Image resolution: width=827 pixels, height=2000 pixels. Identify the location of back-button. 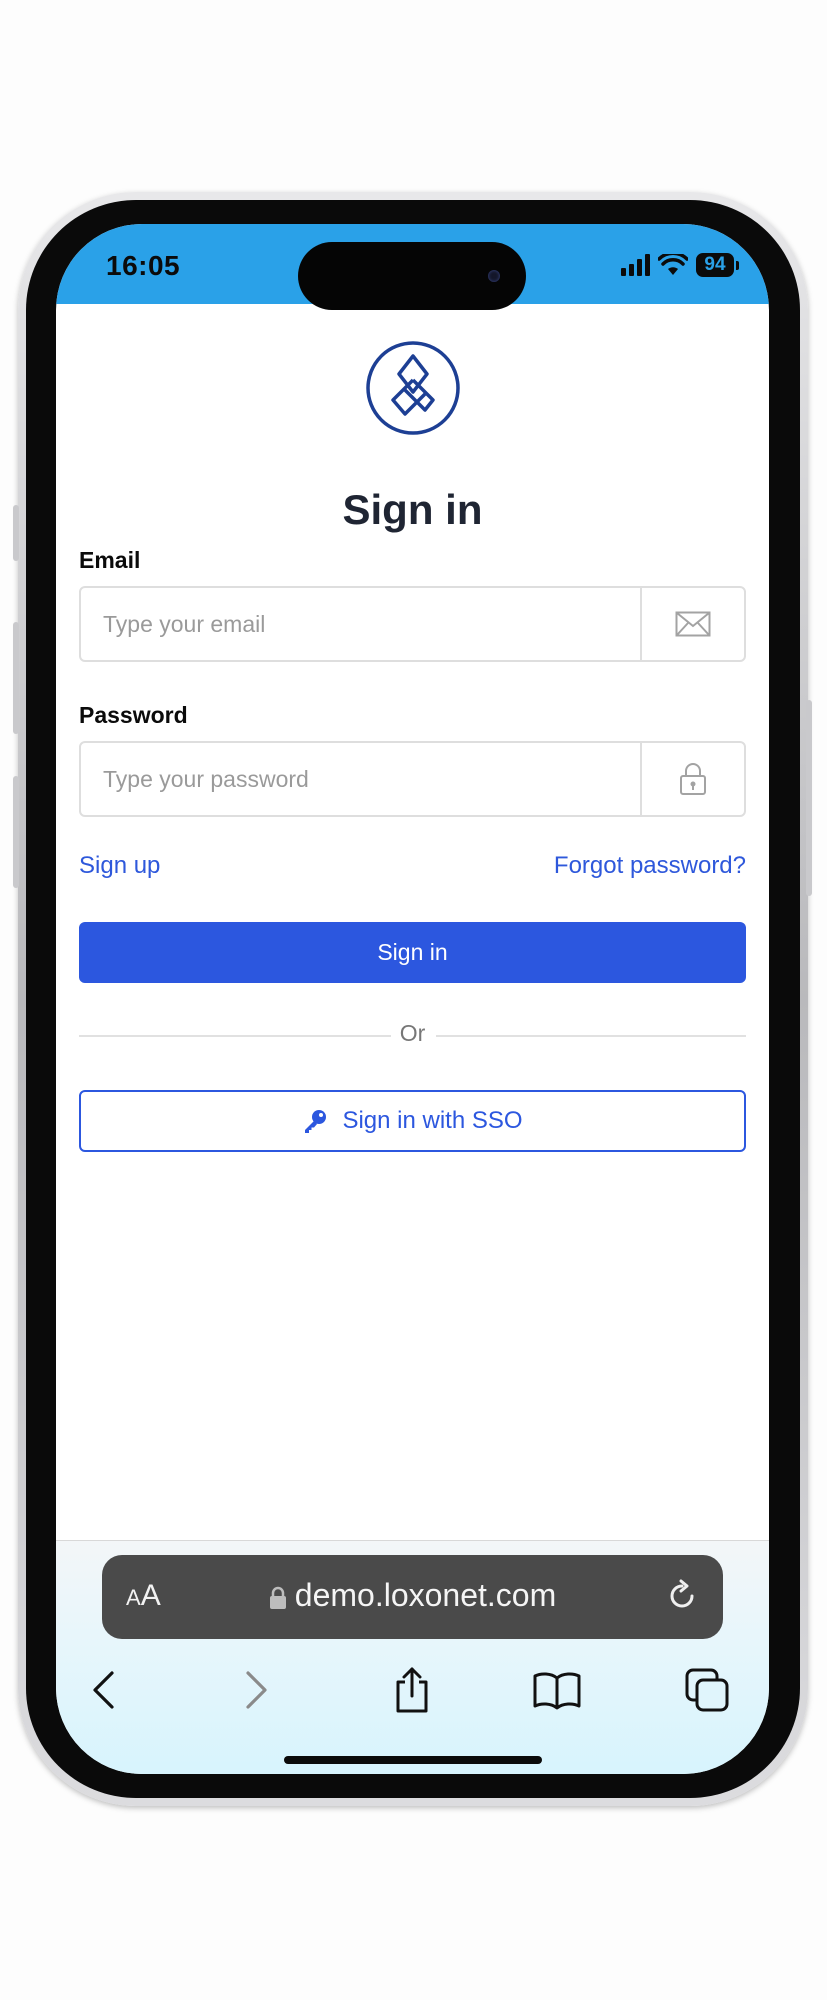
(103, 1690).